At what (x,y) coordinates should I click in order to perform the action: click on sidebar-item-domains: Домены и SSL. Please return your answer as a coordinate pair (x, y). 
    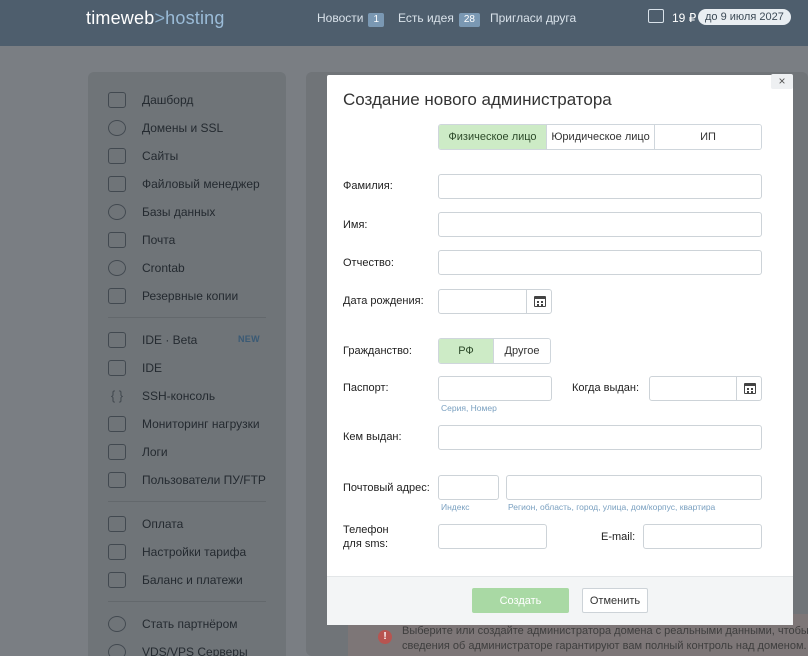
    Looking at the image, I should click on (165, 128).